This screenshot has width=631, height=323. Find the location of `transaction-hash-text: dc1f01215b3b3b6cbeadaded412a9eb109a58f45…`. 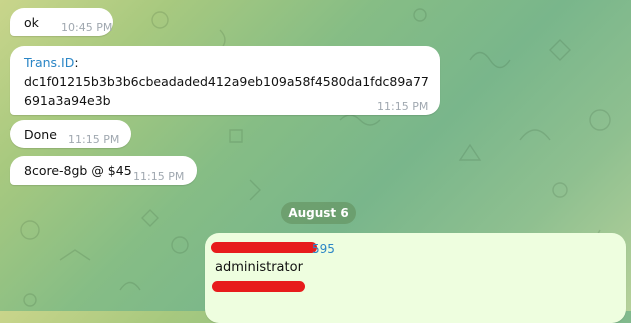

transaction-hash-text: dc1f01215b3b3b6cbeadaded412a9eb109a58f45… is located at coordinates (226, 91).